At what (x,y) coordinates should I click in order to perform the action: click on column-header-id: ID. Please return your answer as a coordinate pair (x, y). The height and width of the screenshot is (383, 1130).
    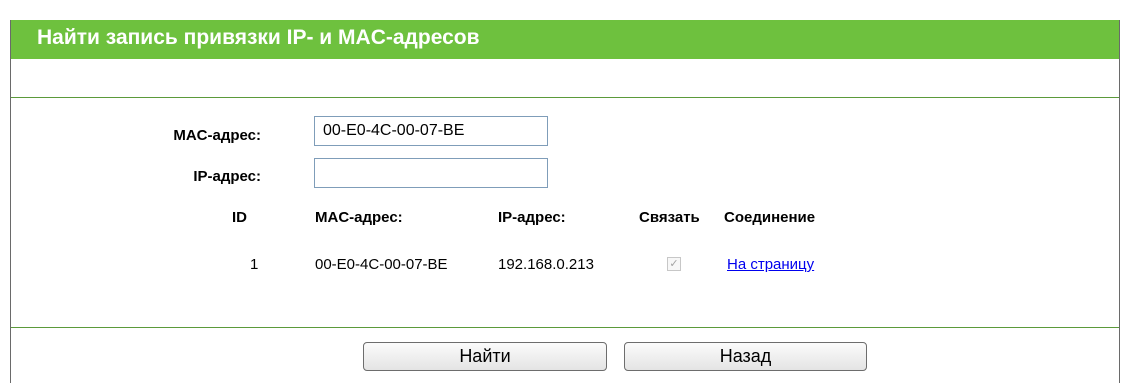
    Looking at the image, I should click on (239, 217).